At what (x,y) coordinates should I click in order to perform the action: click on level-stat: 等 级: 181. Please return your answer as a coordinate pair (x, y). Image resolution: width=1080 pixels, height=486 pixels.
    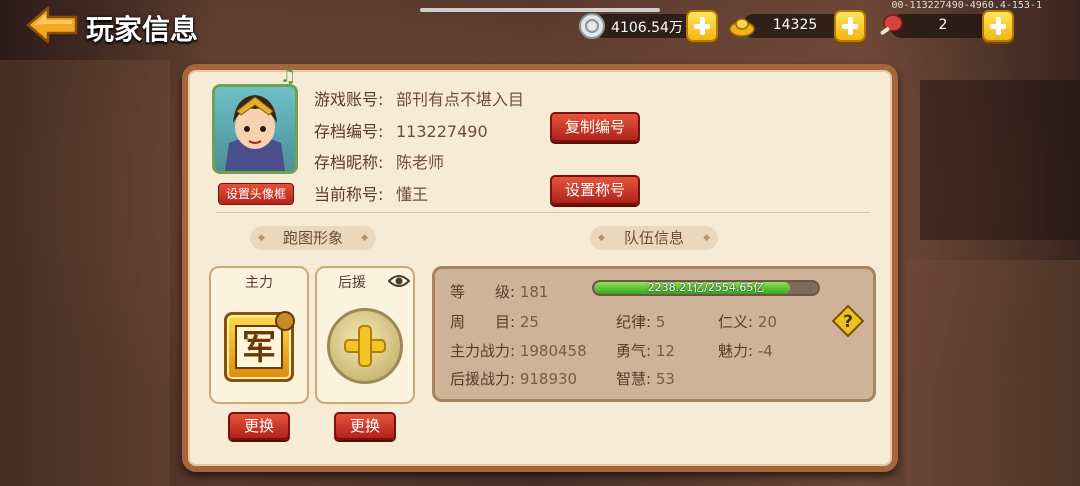
    Looking at the image, I should click on (499, 291).